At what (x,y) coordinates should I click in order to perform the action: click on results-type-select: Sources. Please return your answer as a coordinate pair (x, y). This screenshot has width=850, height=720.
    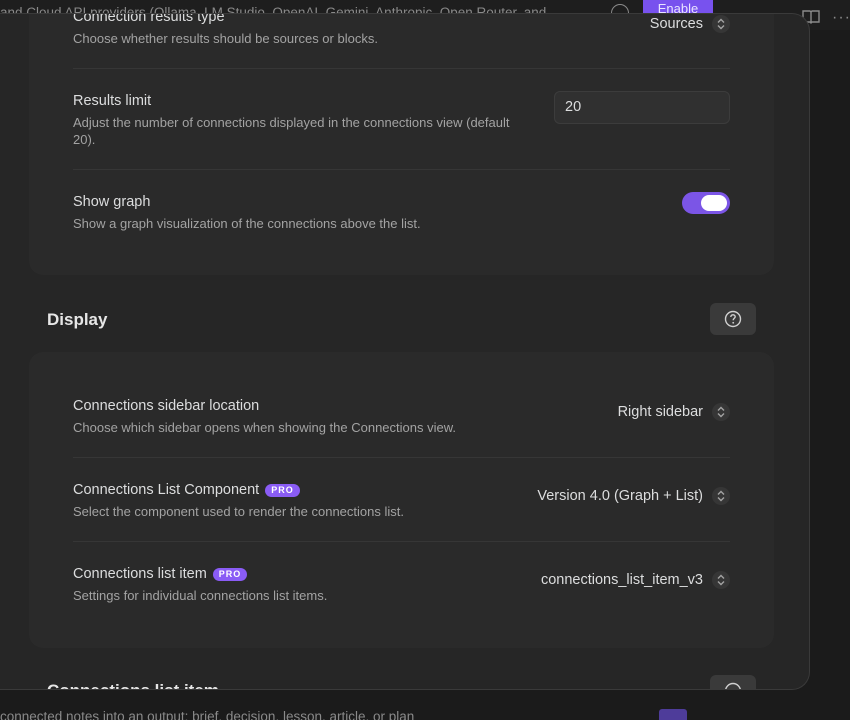
    Looking at the image, I should click on (690, 24).